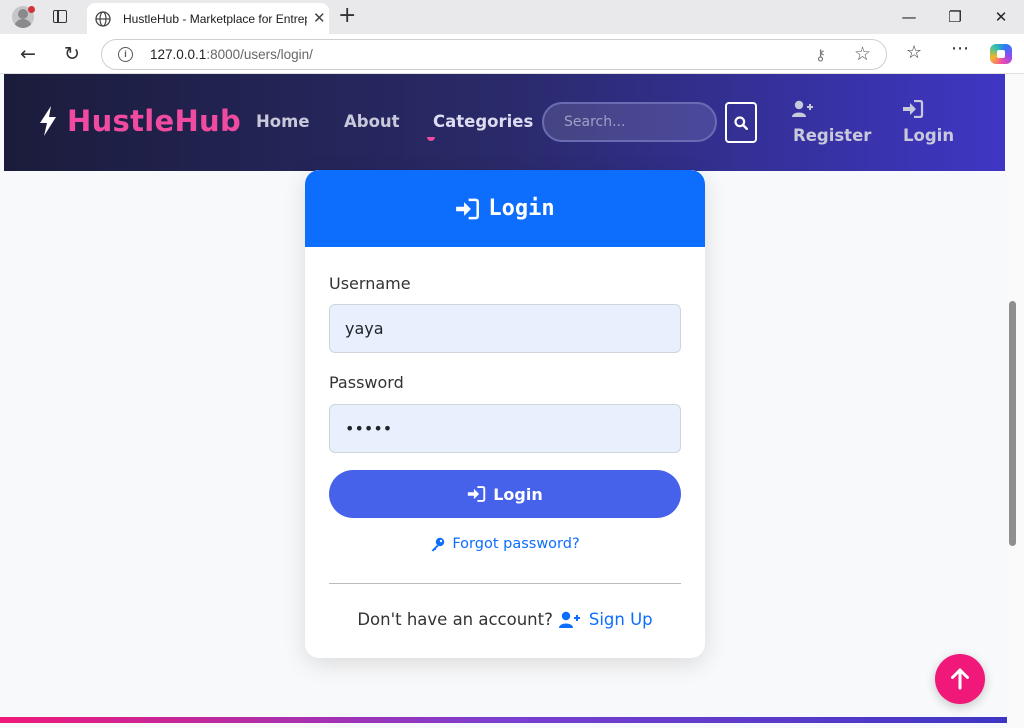 The image size is (1024, 728). Describe the element at coordinates (60, 16) in the screenshot. I see `tab-actions-icon` at that location.